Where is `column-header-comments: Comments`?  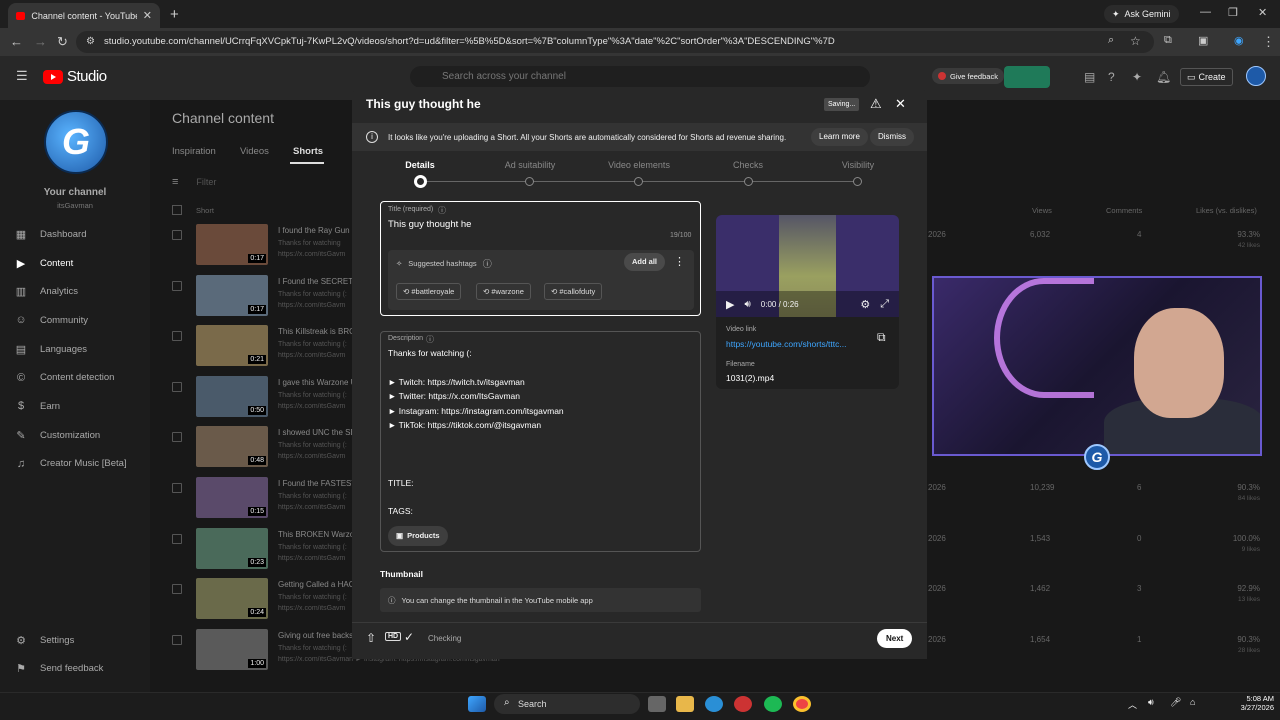 column-header-comments: Comments is located at coordinates (1124, 210).